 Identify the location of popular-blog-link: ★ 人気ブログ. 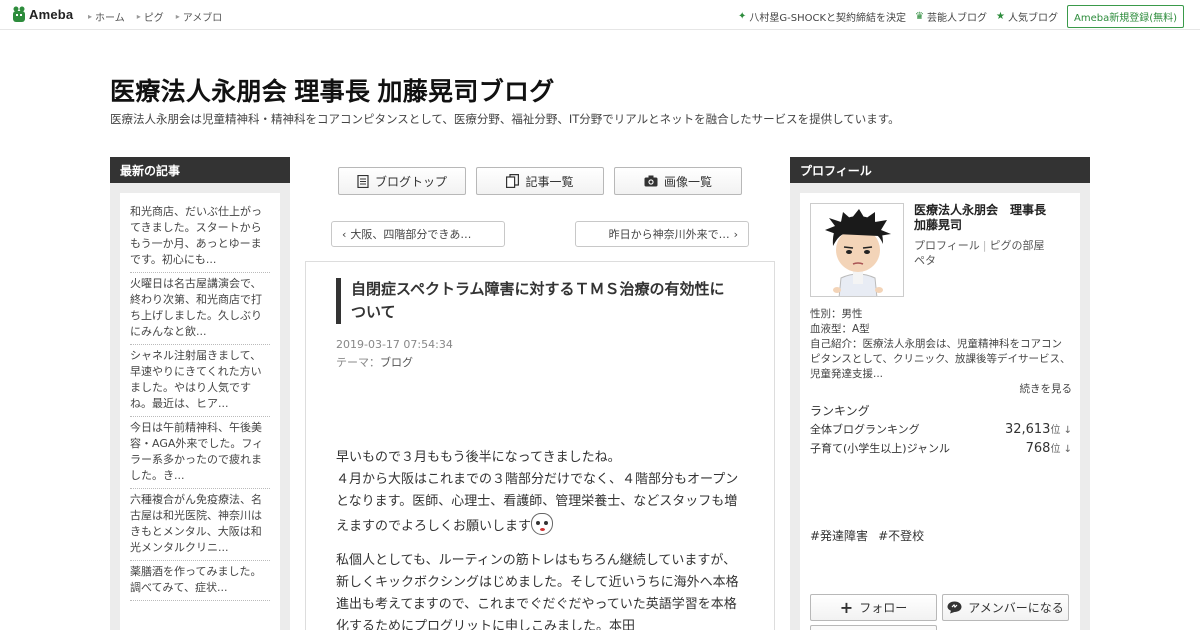
(1027, 16).